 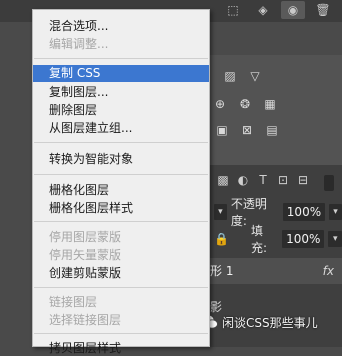 What do you see at coordinates (121, 208) in the screenshot?
I see `menu-item-rasterize-layer-style: 栅格化图层样式` at bounding box center [121, 208].